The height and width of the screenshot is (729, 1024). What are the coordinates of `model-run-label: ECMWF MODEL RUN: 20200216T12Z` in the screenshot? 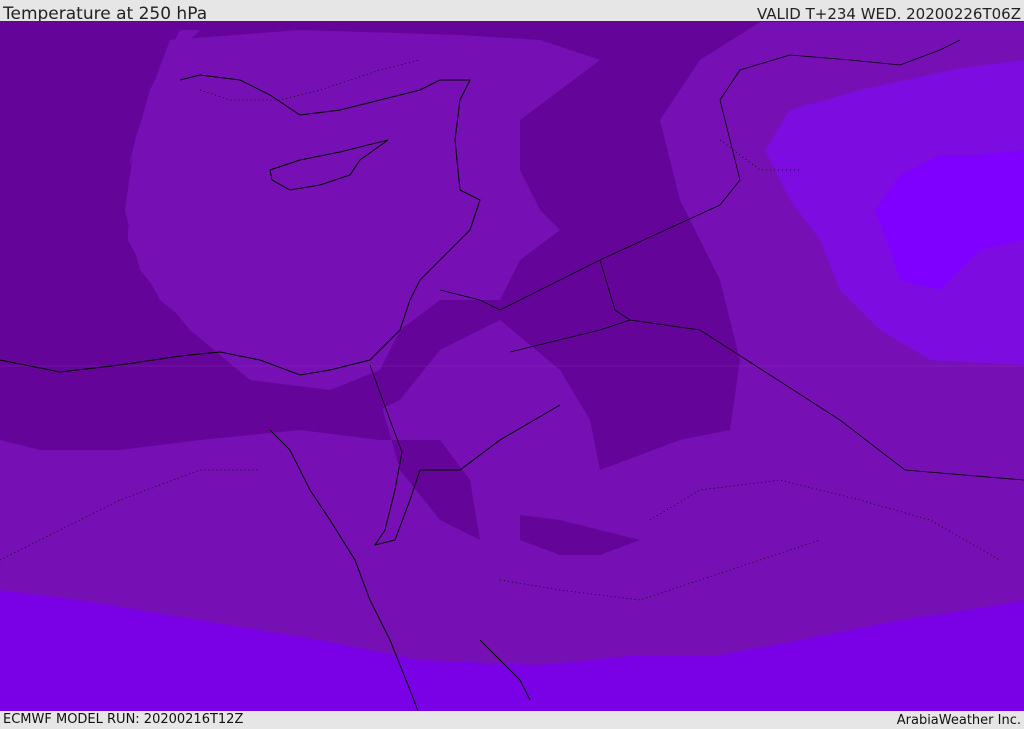 It's located at (123, 719).